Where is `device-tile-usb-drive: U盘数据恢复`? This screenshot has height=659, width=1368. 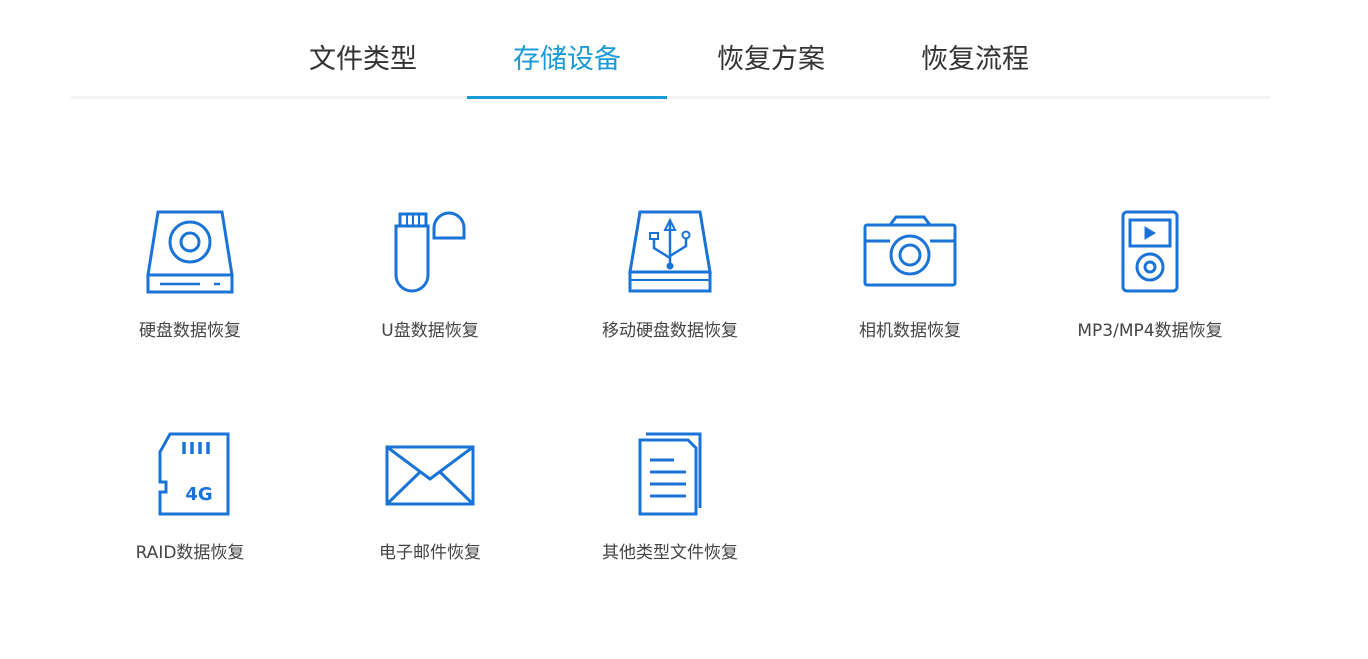 device-tile-usb-drive: U盘数据恢复 is located at coordinates (430, 285).